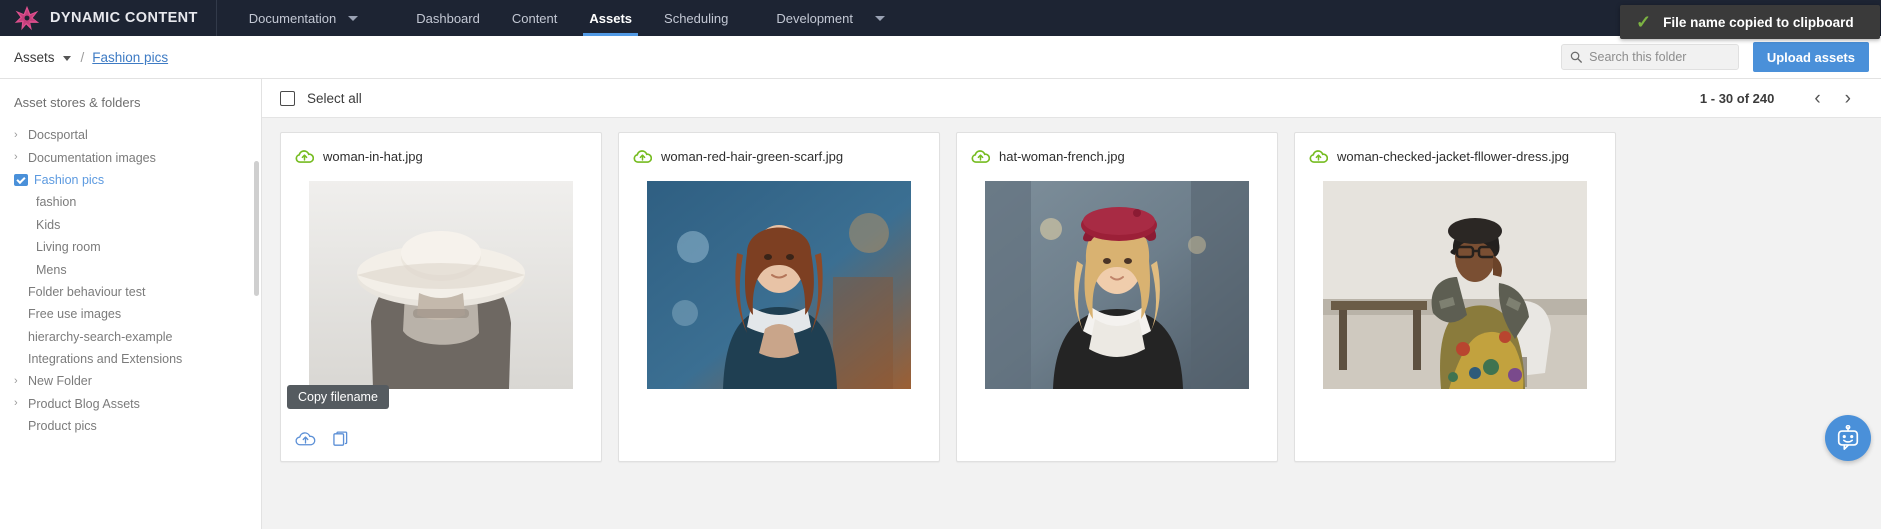 The height and width of the screenshot is (529, 1881). What do you see at coordinates (1848, 98) in the screenshot?
I see `next-page-button: ›` at bounding box center [1848, 98].